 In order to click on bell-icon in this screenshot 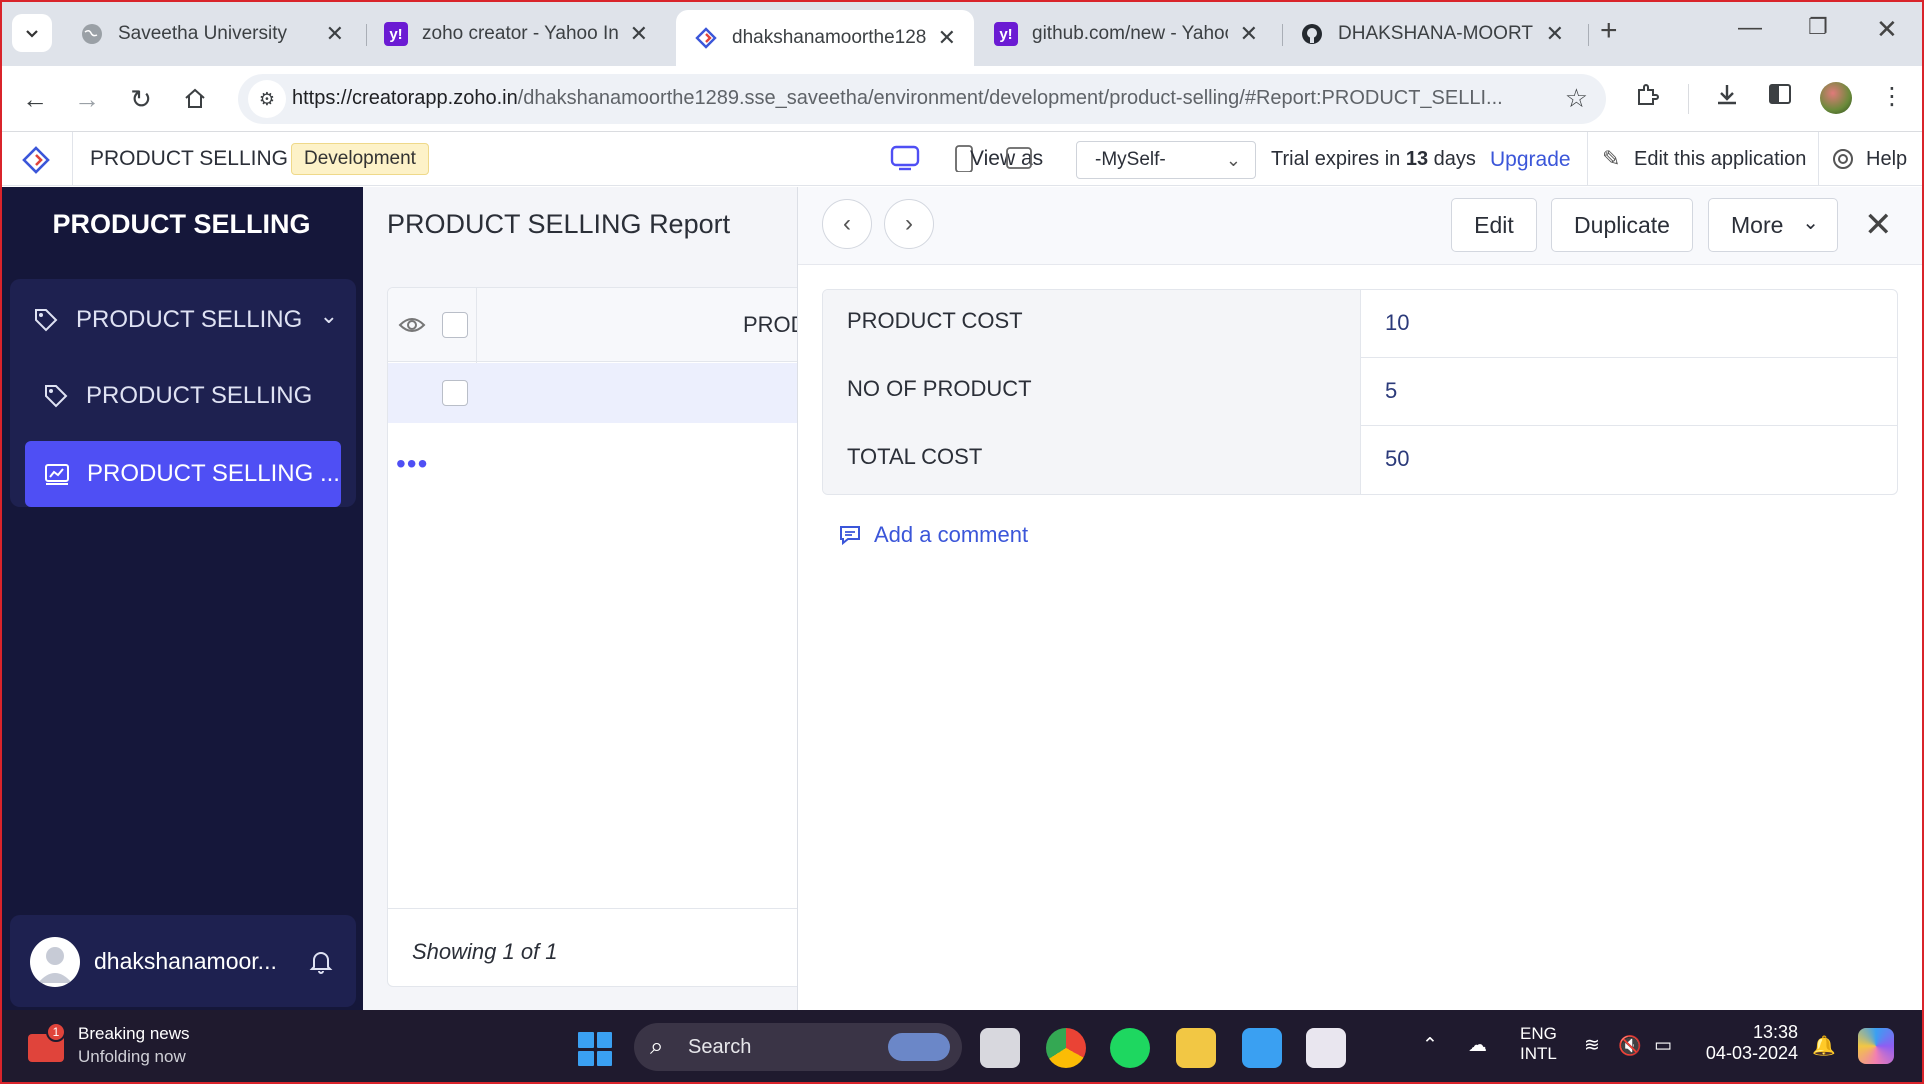, I will do `click(321, 962)`.